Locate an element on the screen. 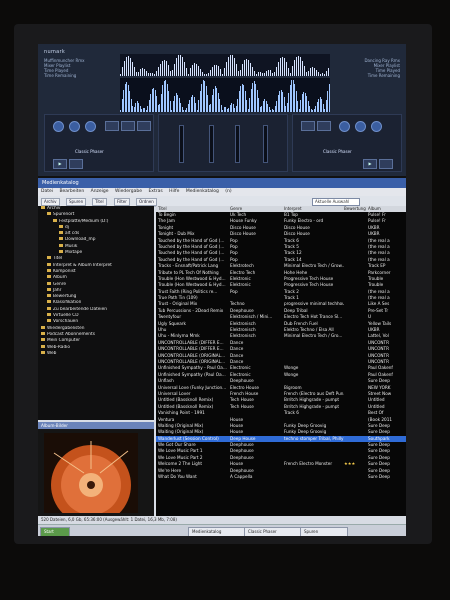 The width and height of the screenshot is (450, 600). taskbar-item: Classic Phaser is located at coordinates (274, 531).